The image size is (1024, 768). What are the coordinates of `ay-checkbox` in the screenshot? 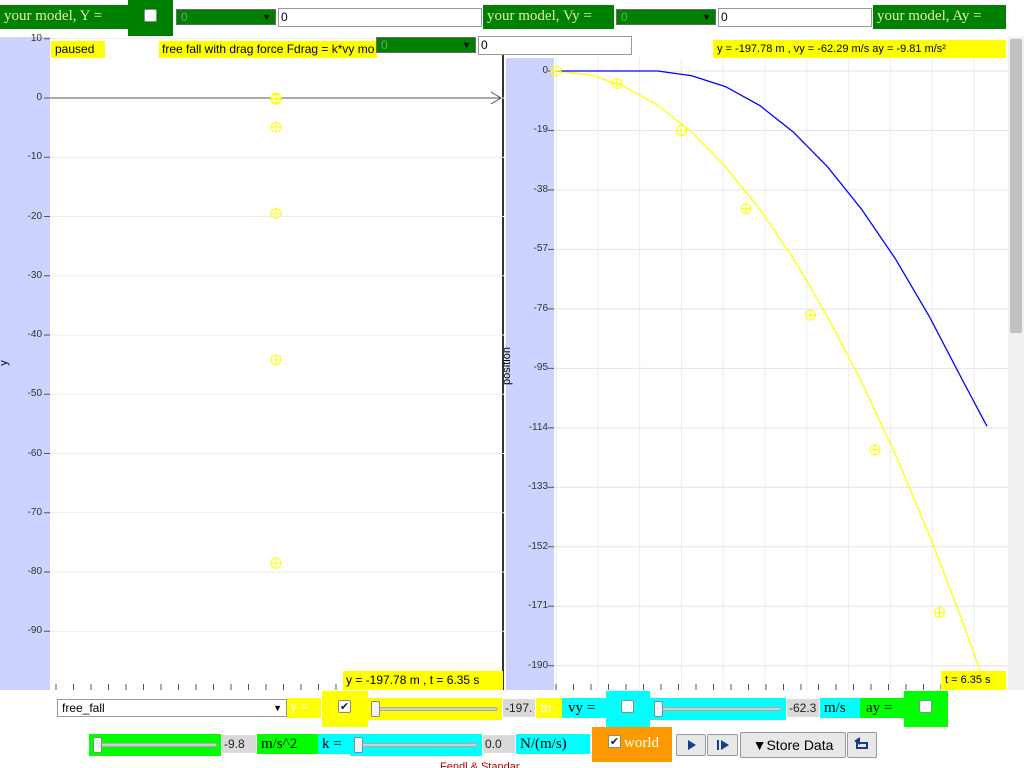 It's located at (925, 706).